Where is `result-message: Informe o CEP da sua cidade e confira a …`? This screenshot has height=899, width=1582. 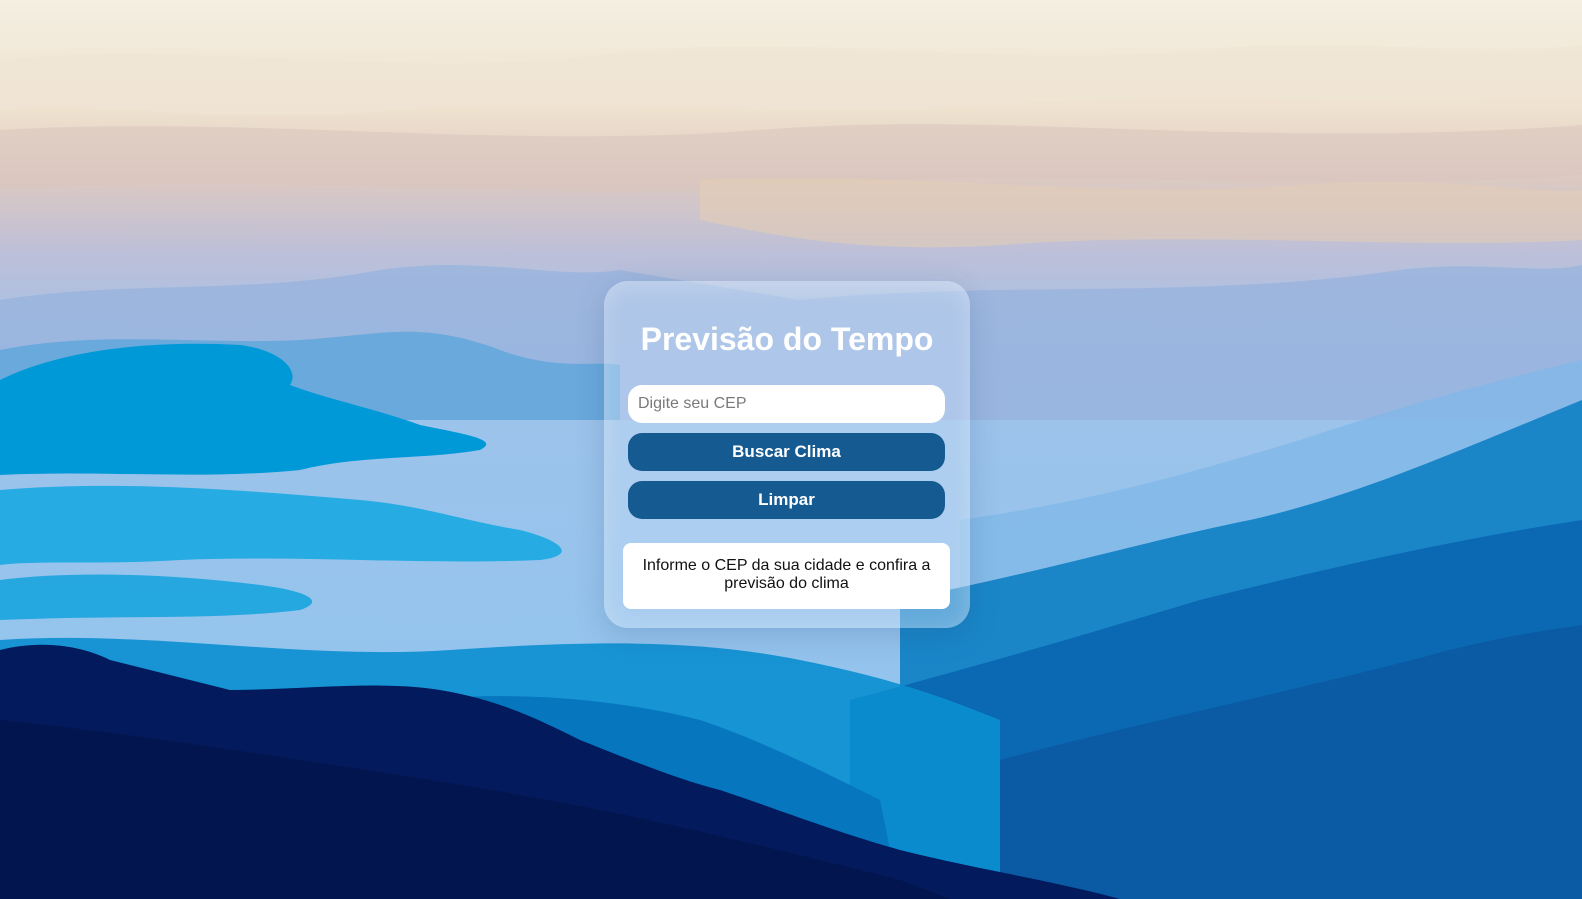 result-message: Informe o CEP da sua cidade e confira a … is located at coordinates (786, 574).